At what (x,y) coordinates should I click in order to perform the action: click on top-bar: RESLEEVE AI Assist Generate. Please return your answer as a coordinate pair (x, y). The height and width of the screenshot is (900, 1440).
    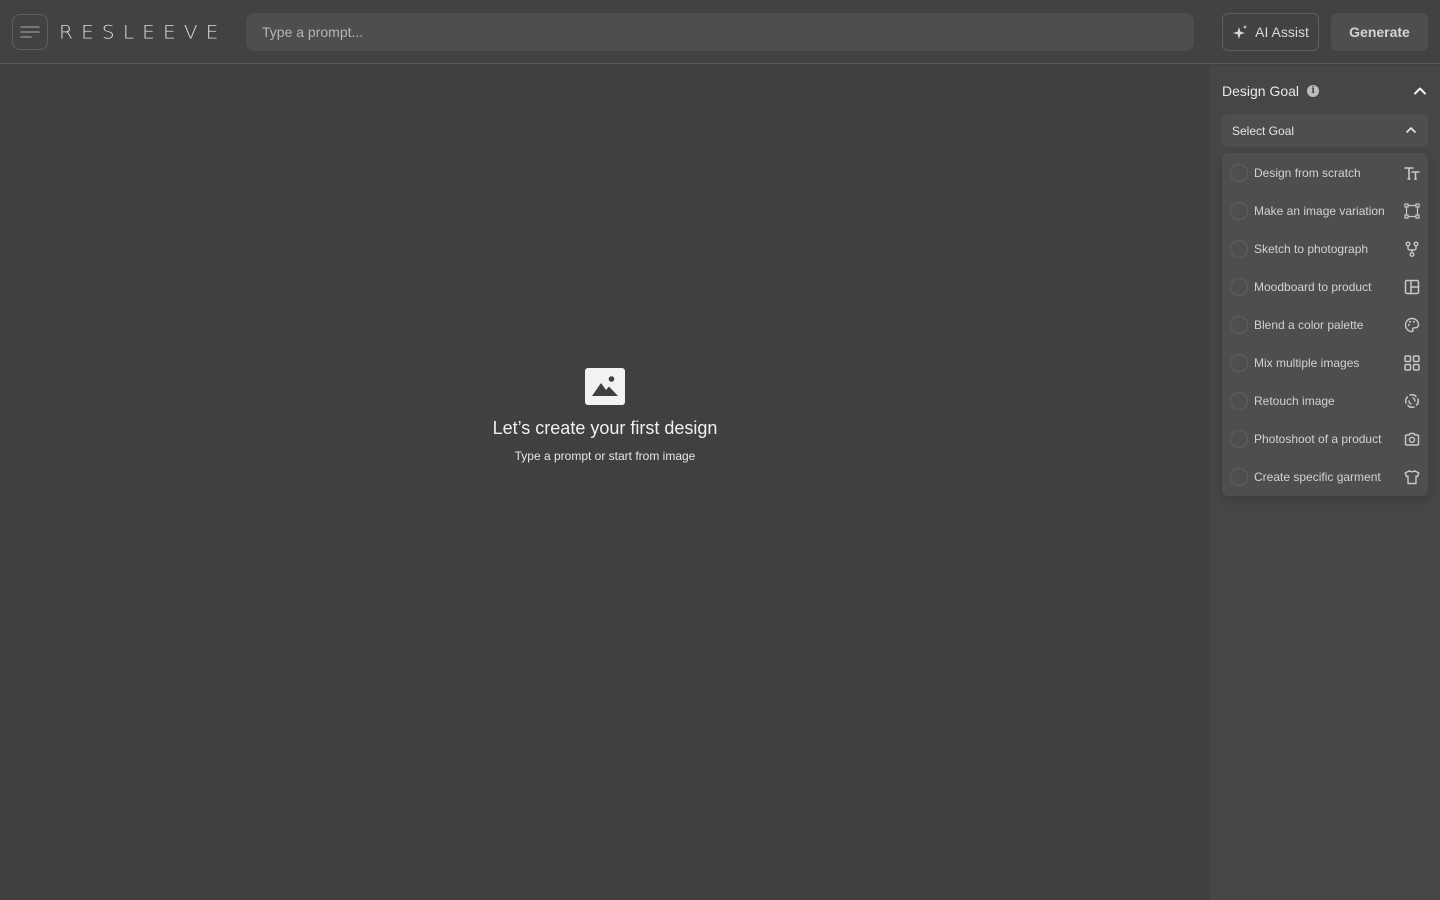
    Looking at the image, I should click on (720, 32).